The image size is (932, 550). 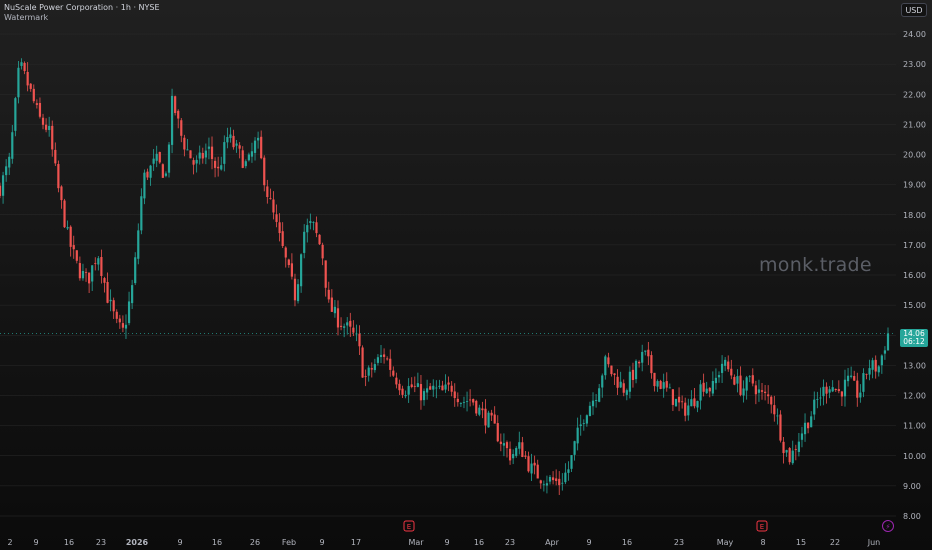 What do you see at coordinates (914, 396) in the screenshot?
I see `price-tick-label: 12.00` at bounding box center [914, 396].